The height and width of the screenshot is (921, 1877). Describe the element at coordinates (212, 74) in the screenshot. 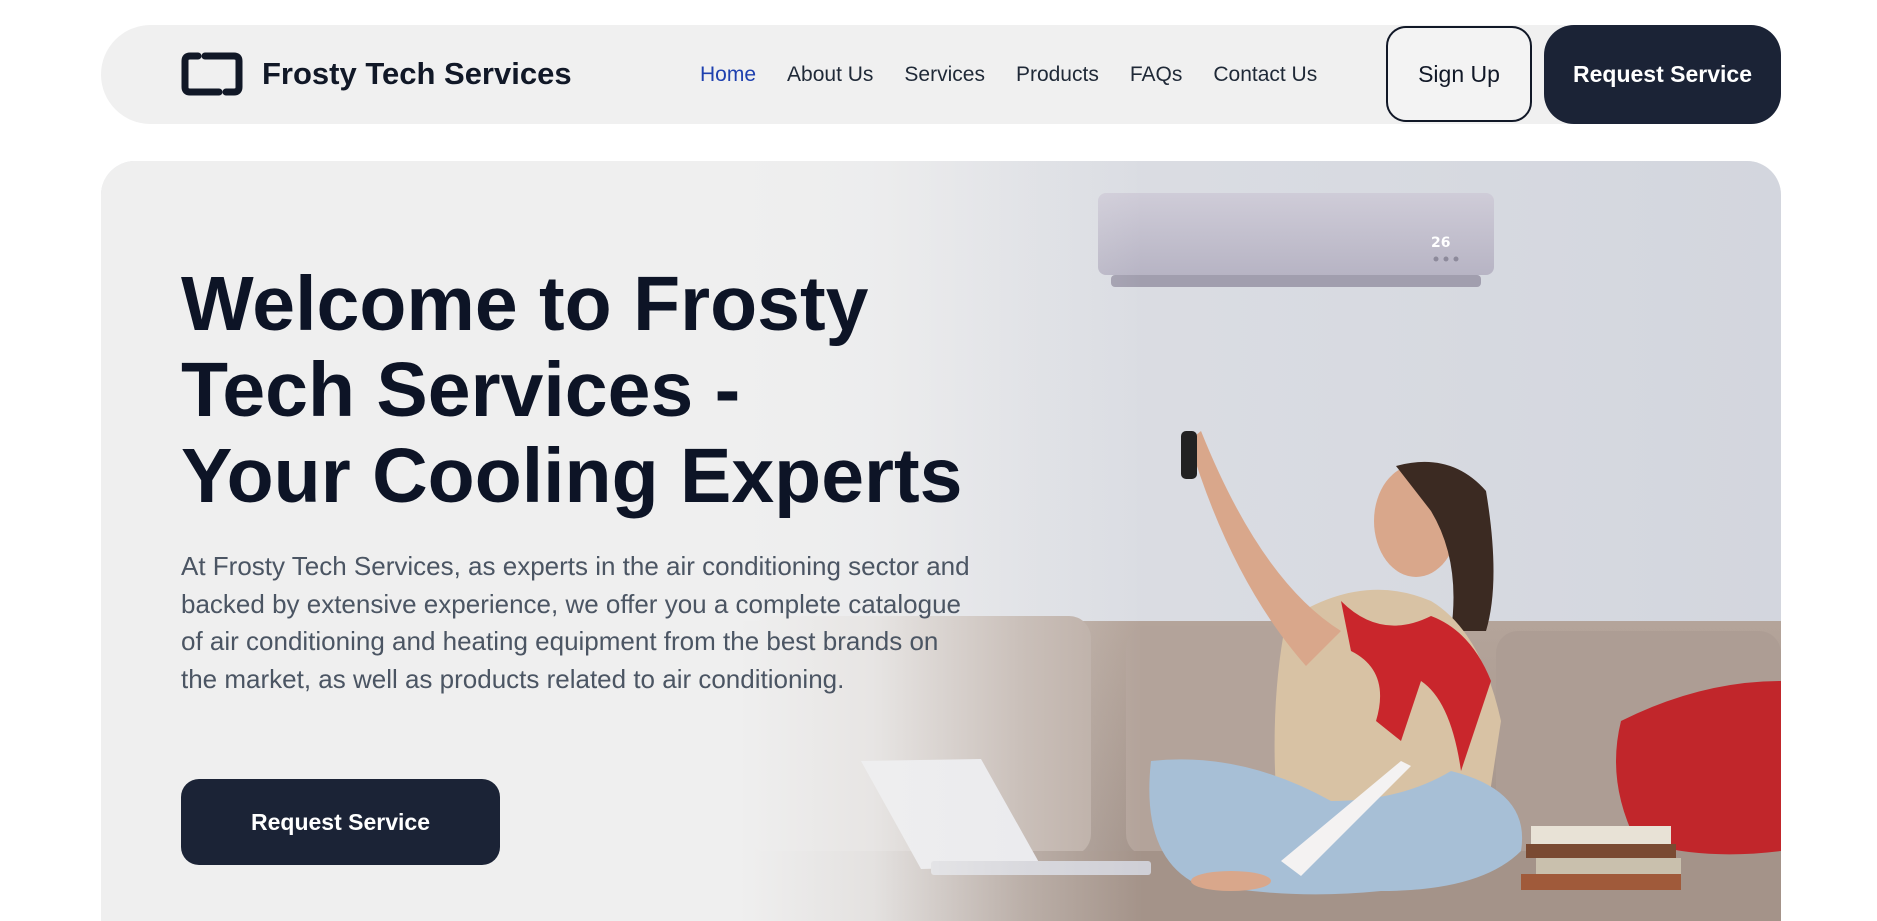

I see `logo-icon` at that location.